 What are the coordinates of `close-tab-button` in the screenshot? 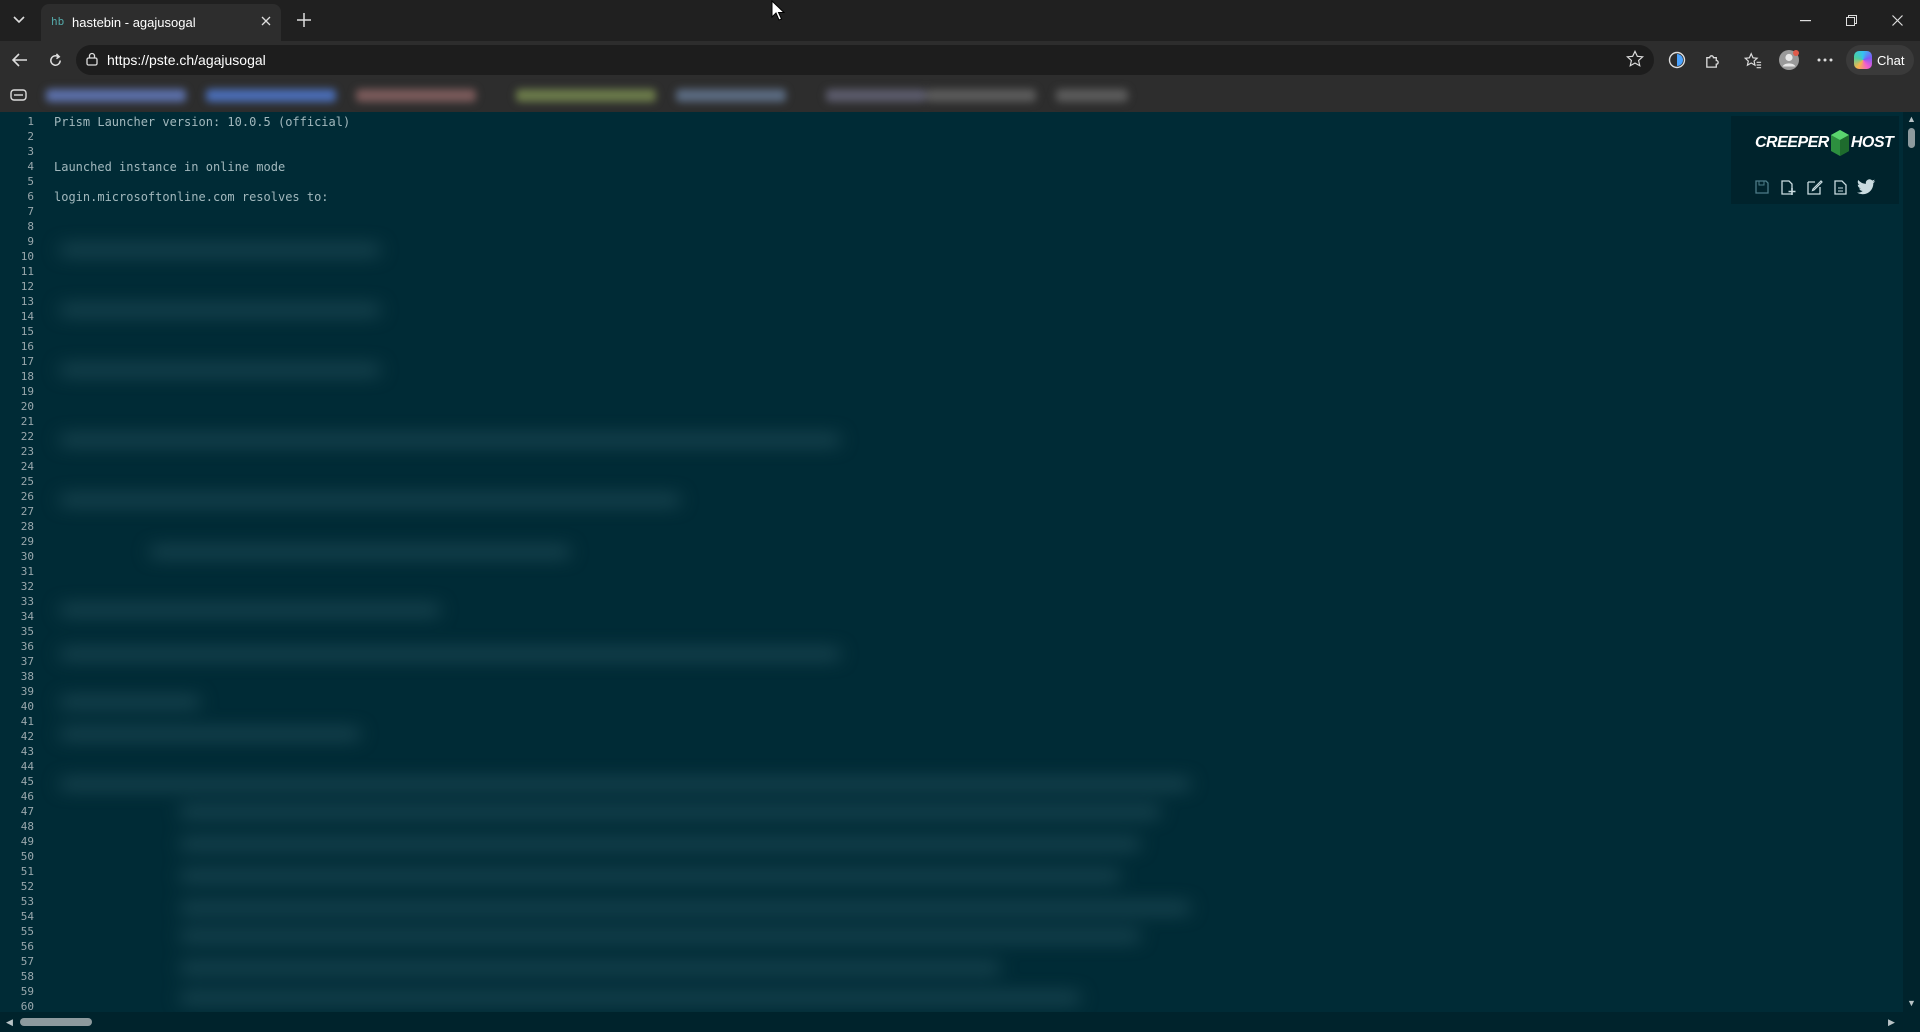 It's located at (266, 22).